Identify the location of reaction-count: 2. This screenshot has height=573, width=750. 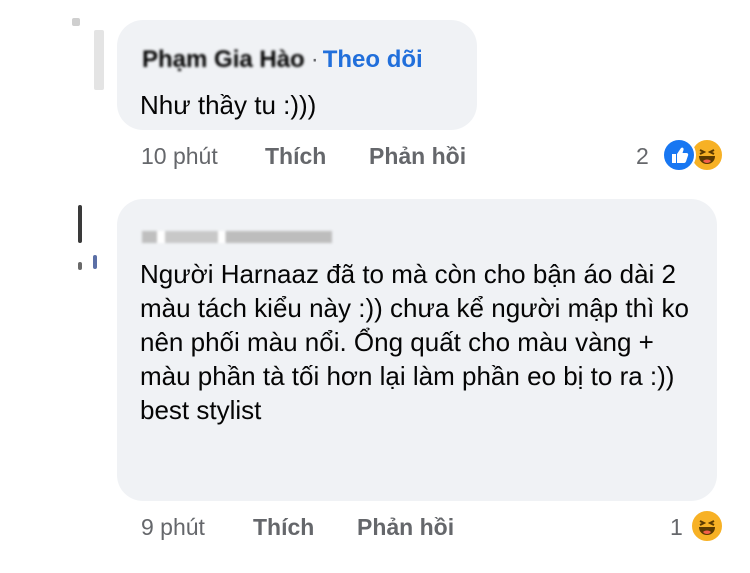
(642, 156).